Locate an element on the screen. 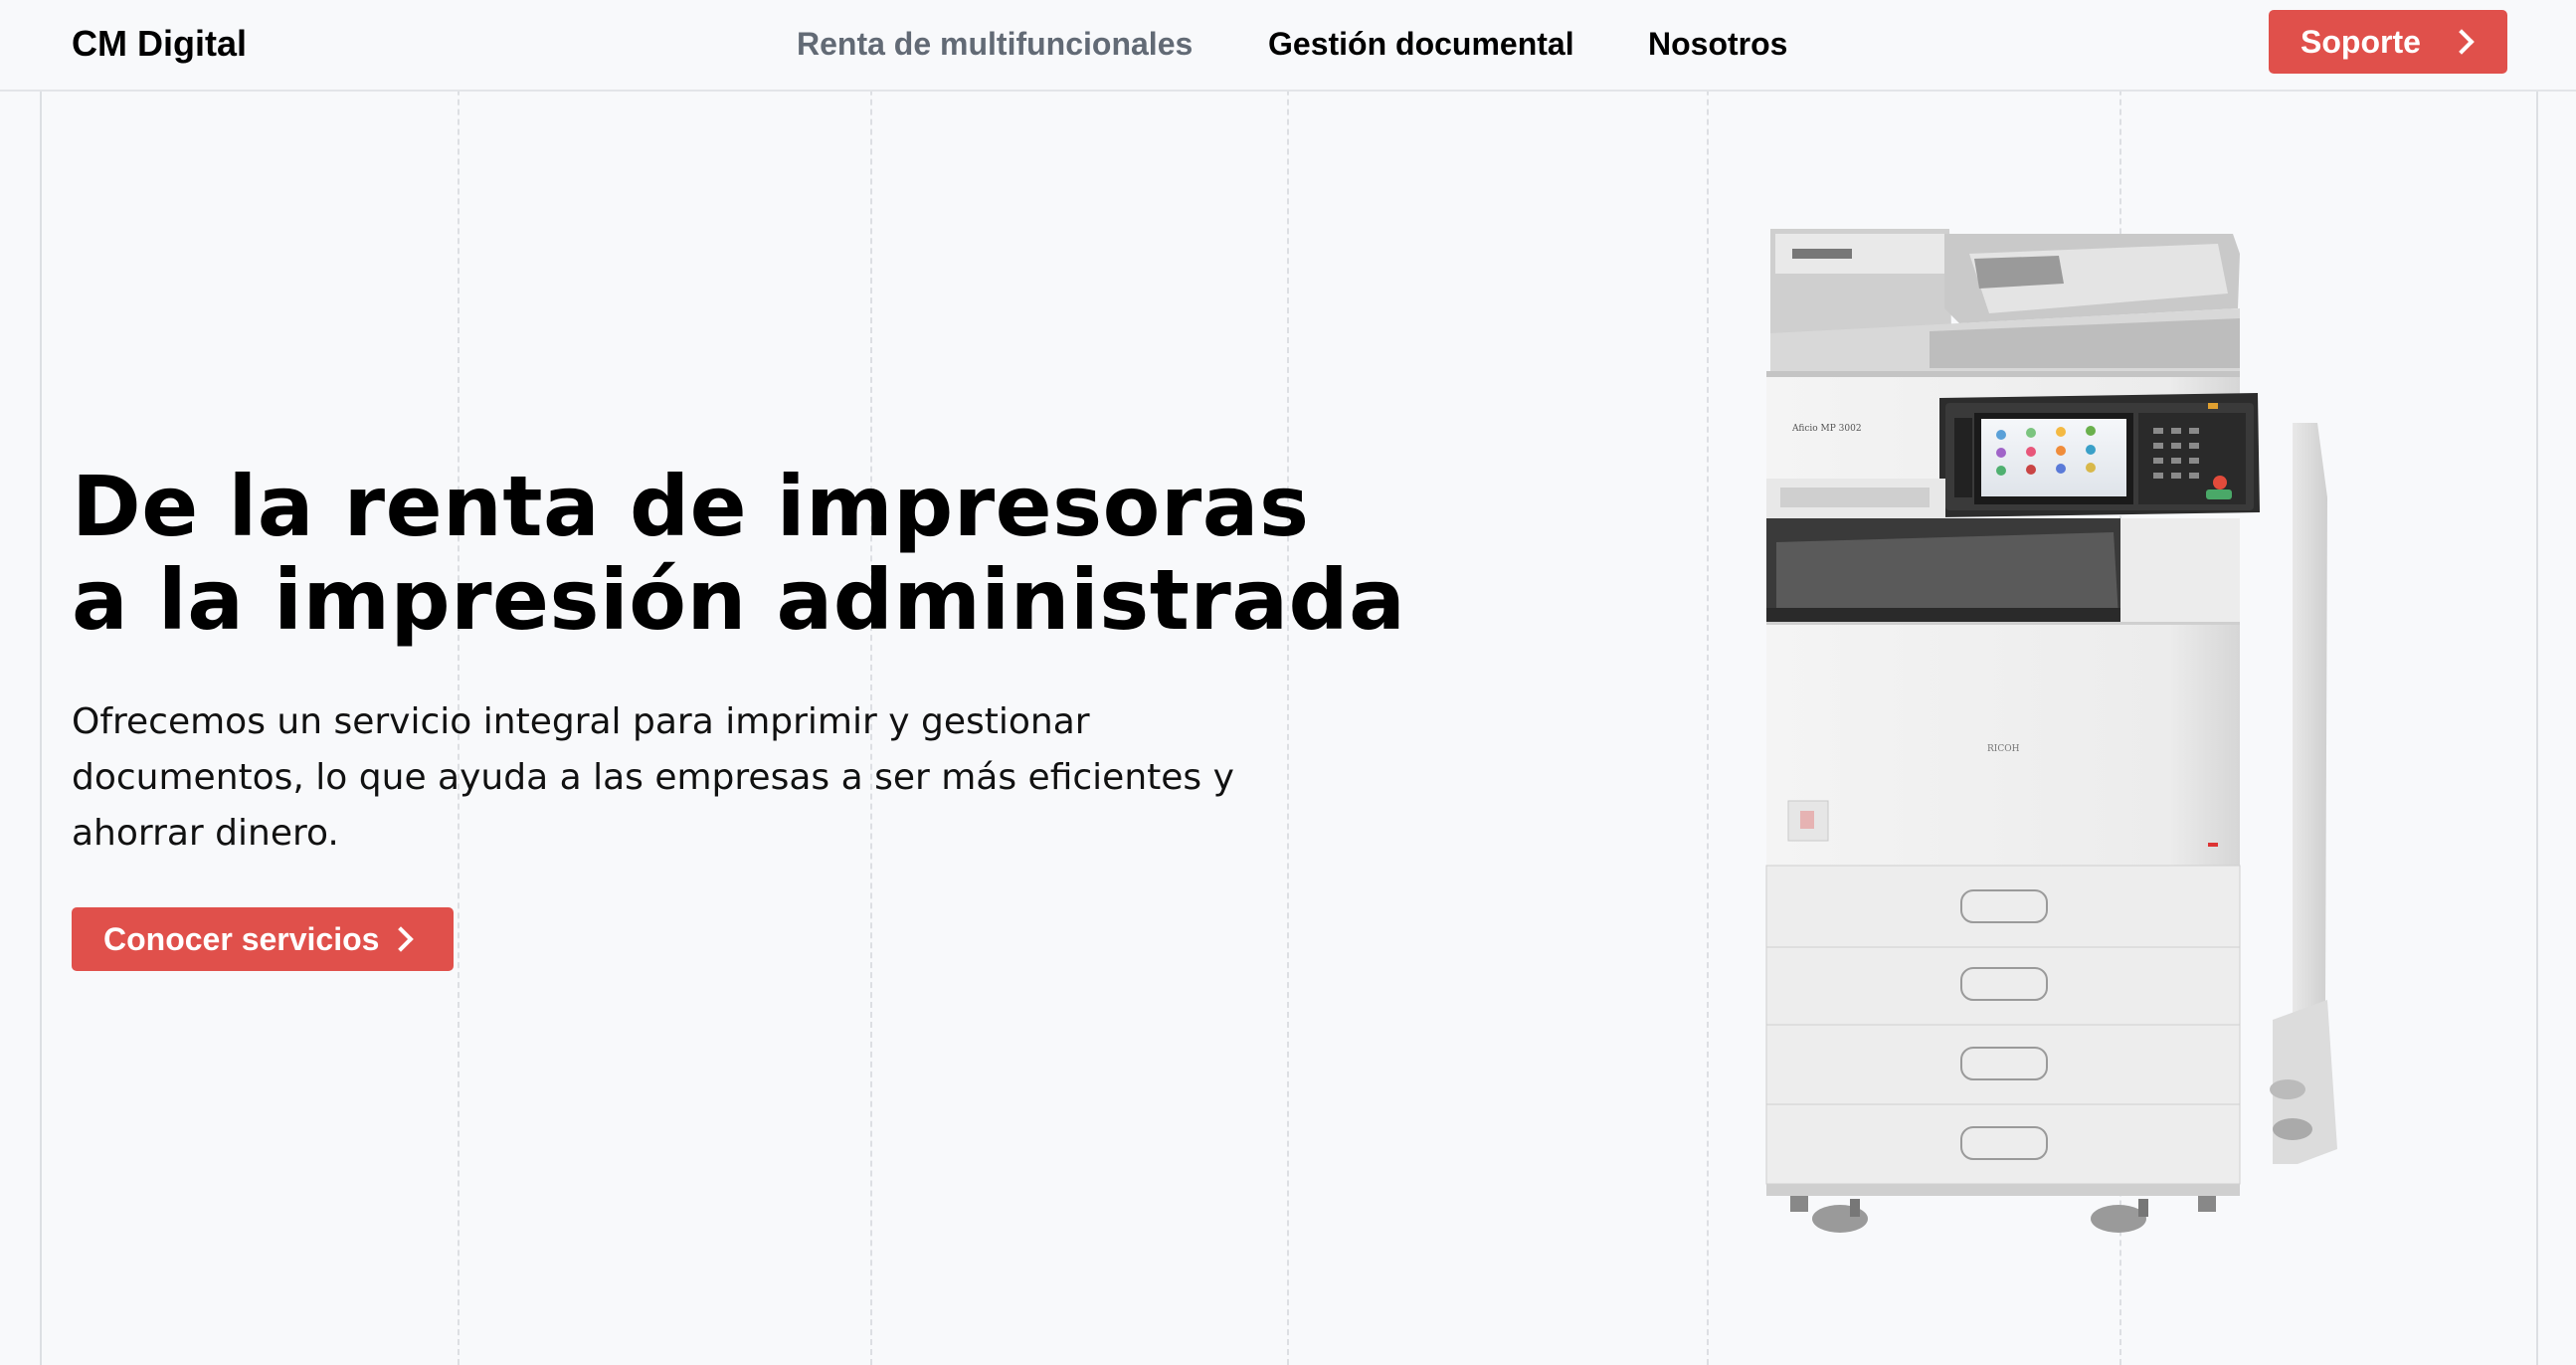  support-button: Soporte is located at coordinates (2388, 42).